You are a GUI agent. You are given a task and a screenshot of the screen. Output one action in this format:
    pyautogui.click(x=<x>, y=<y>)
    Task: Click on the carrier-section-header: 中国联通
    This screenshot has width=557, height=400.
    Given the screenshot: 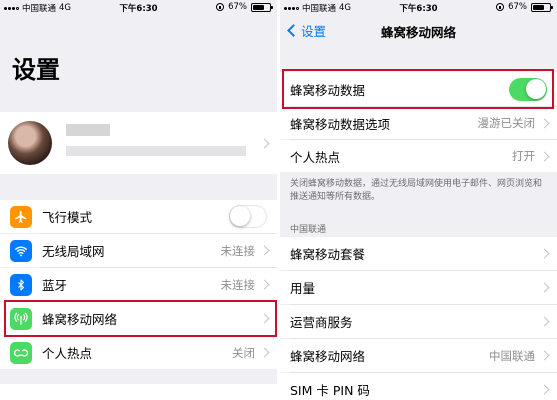 What is the action you would take?
    pyautogui.click(x=308, y=230)
    